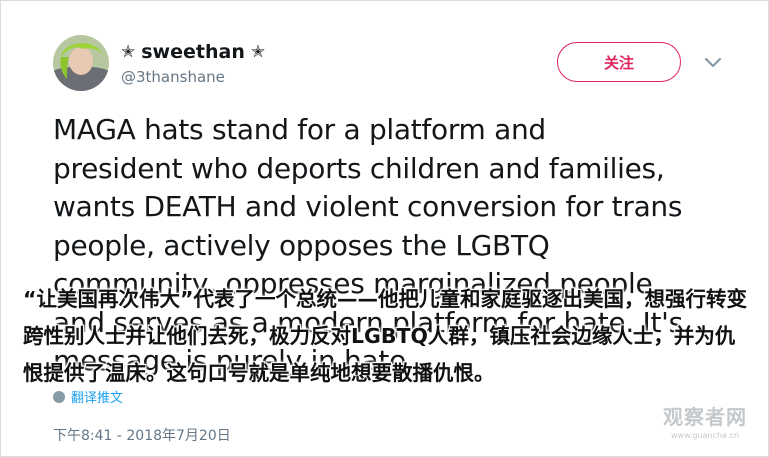 The height and width of the screenshot is (457, 769). I want to click on watermark-name: 观察者网, so click(705, 417).